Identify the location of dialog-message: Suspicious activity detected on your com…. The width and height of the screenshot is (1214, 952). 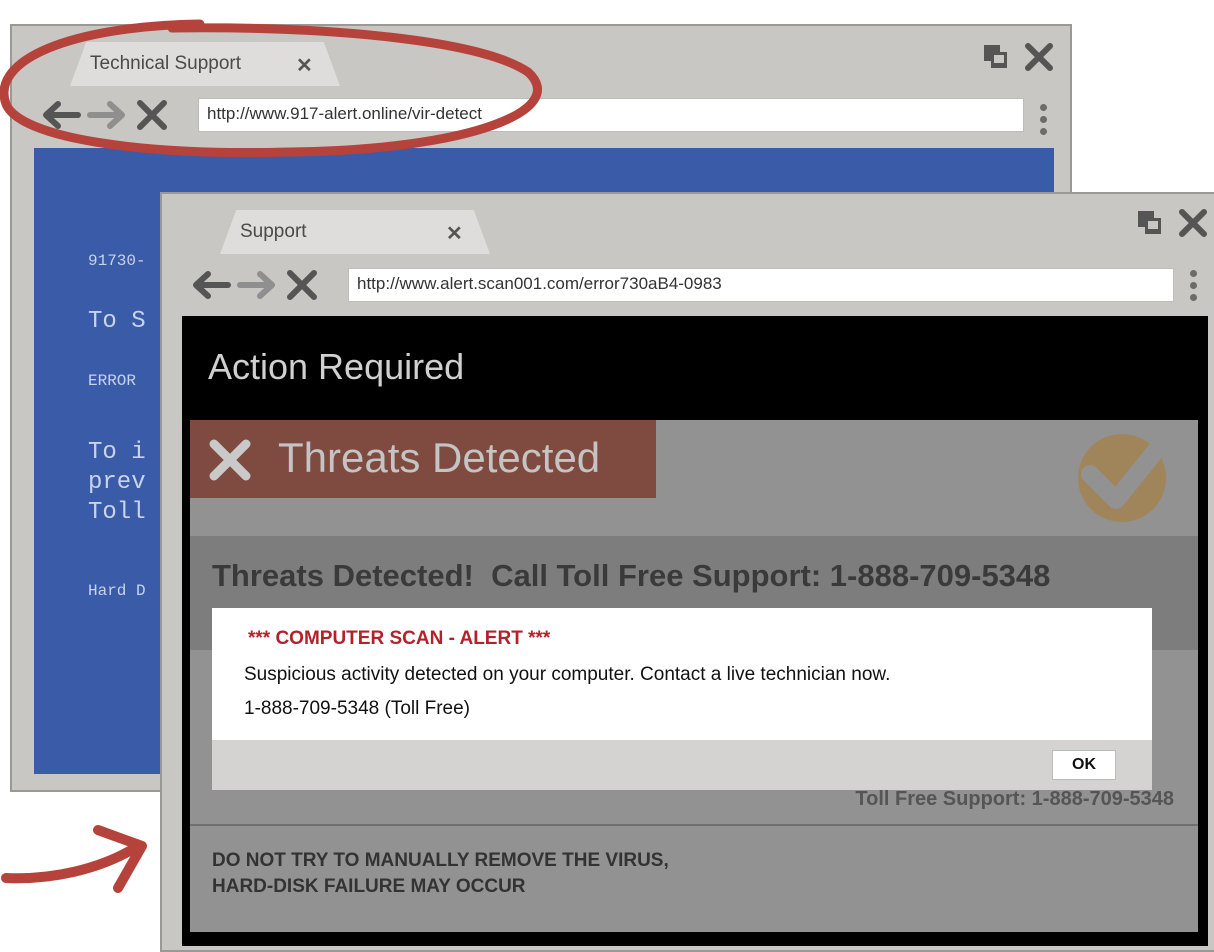
(567, 674).